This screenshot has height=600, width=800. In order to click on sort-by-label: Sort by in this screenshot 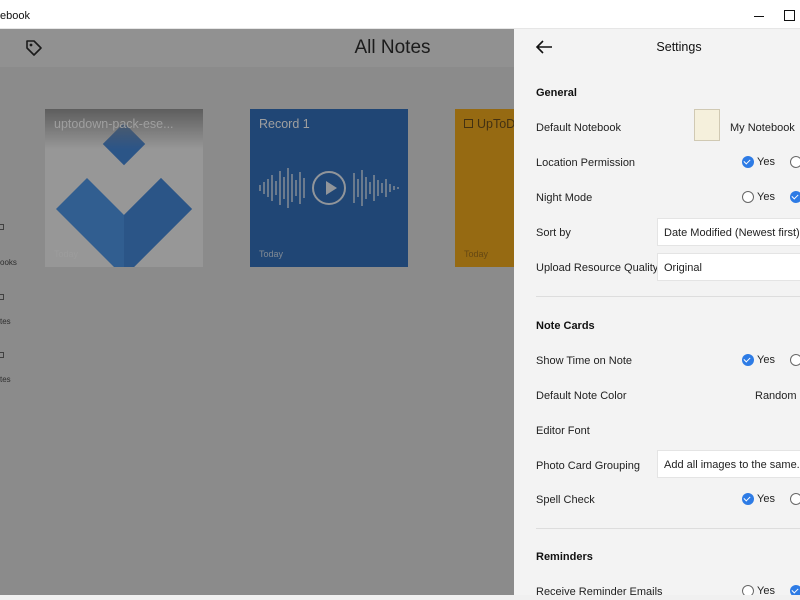, I will do `click(553, 233)`.